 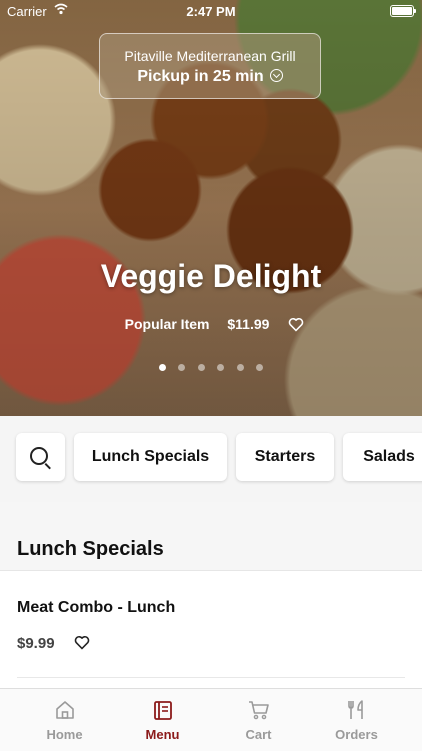 I want to click on tab-menu: Menu, so click(x=162, y=720).